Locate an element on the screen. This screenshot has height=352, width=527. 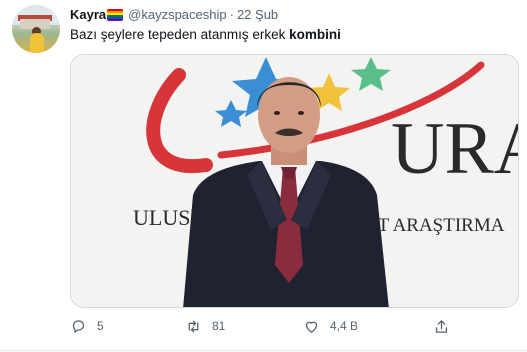
author-name: Kayra is located at coordinates (88, 14).